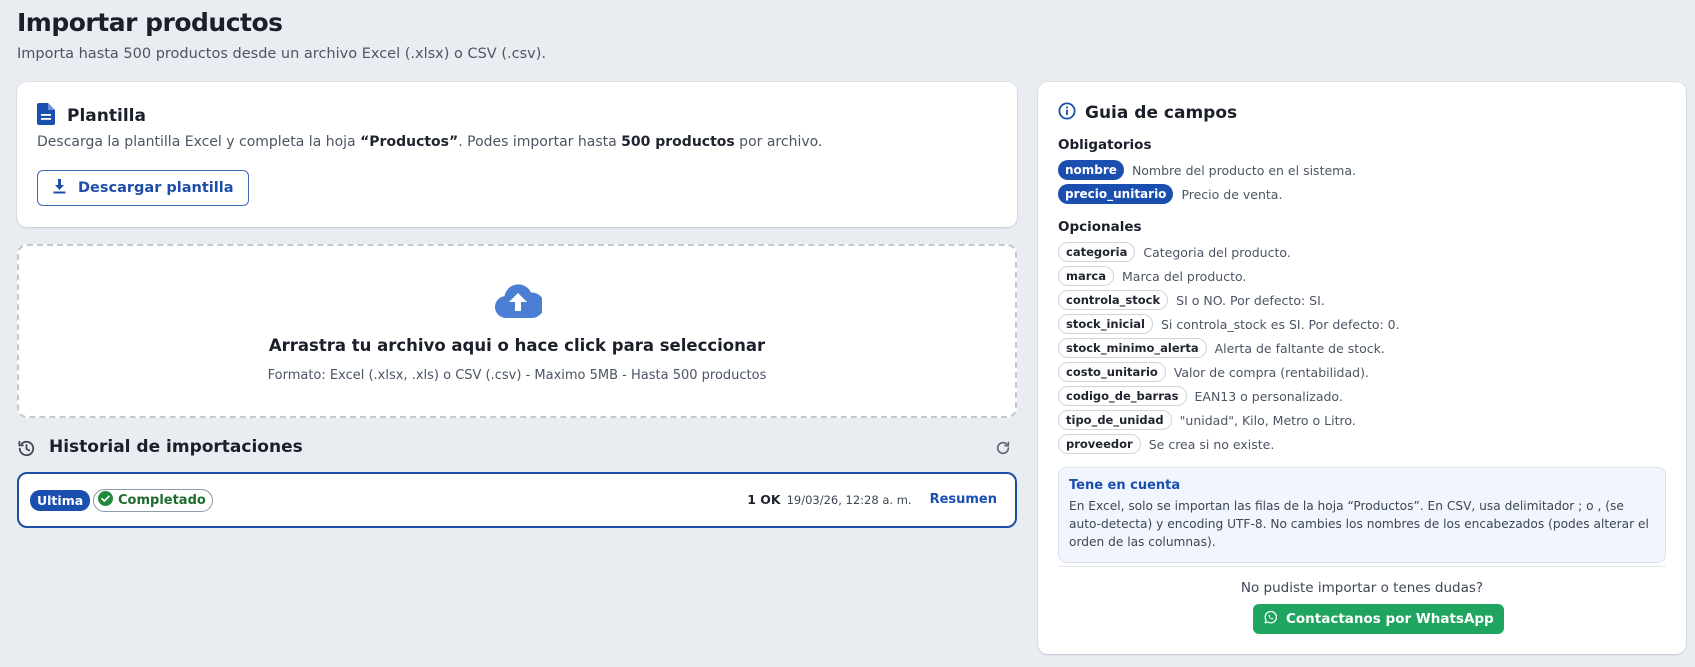 Image resolution: width=1695 pixels, height=667 pixels. What do you see at coordinates (1099, 444) in the screenshot?
I see `field-chip: proveedor` at bounding box center [1099, 444].